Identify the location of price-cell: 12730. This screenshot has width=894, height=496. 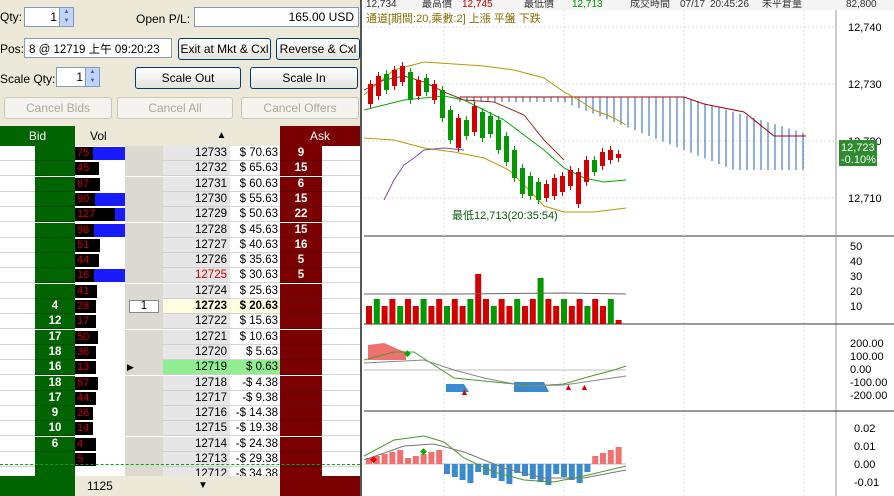
(196, 199).